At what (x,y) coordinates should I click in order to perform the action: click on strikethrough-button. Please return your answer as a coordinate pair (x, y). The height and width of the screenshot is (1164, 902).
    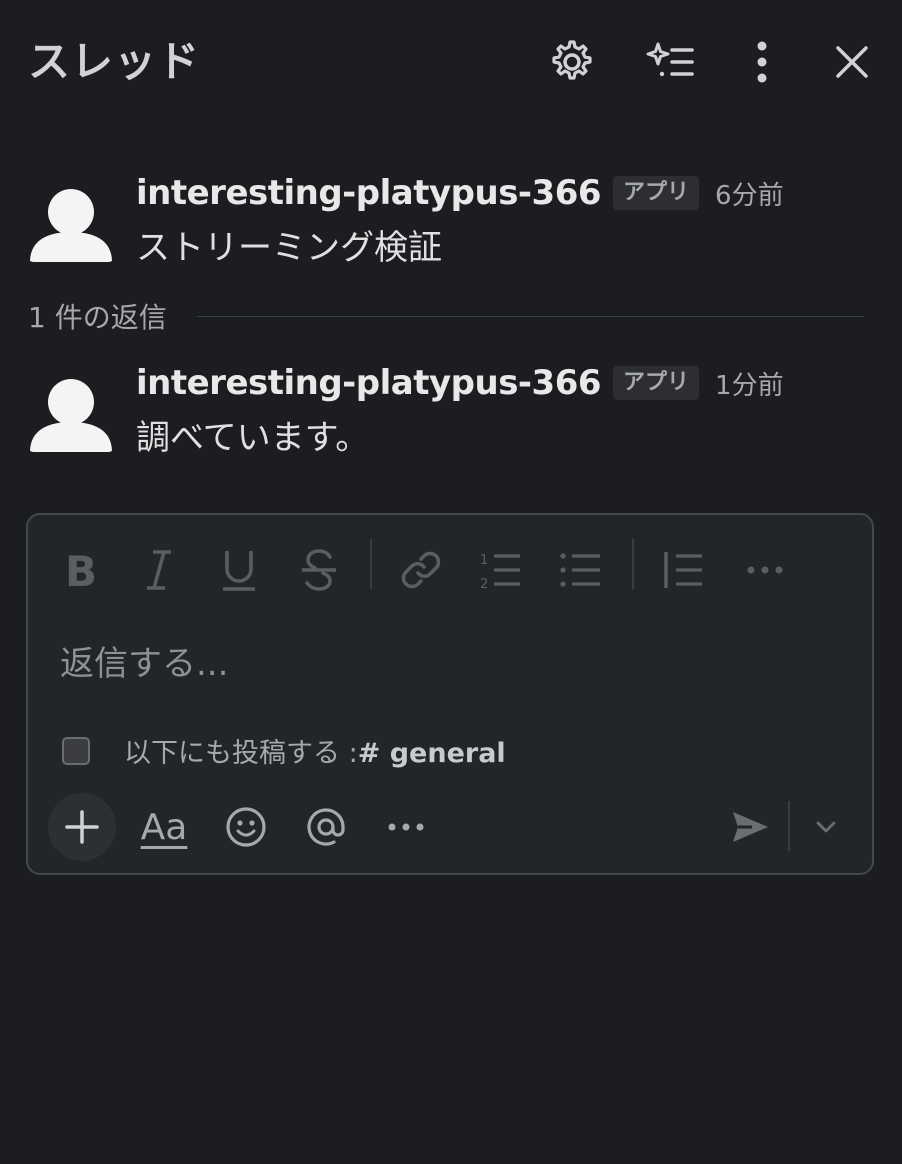
    Looking at the image, I should click on (319, 570).